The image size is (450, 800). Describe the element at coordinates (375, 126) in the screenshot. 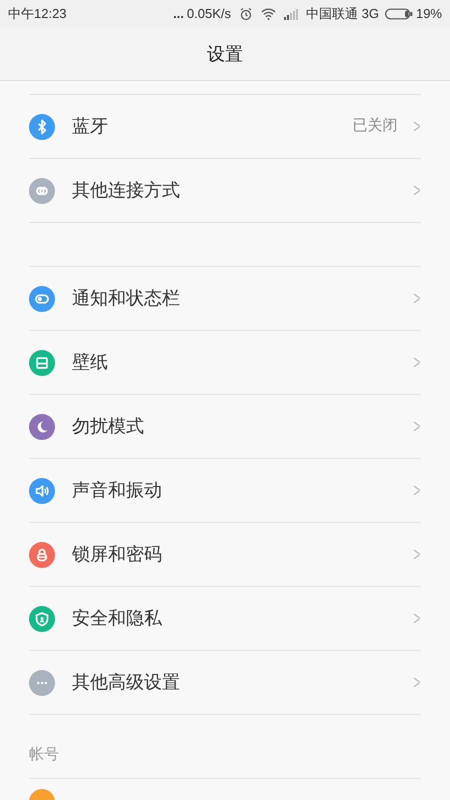

I see `row-value: 已关闭` at that location.